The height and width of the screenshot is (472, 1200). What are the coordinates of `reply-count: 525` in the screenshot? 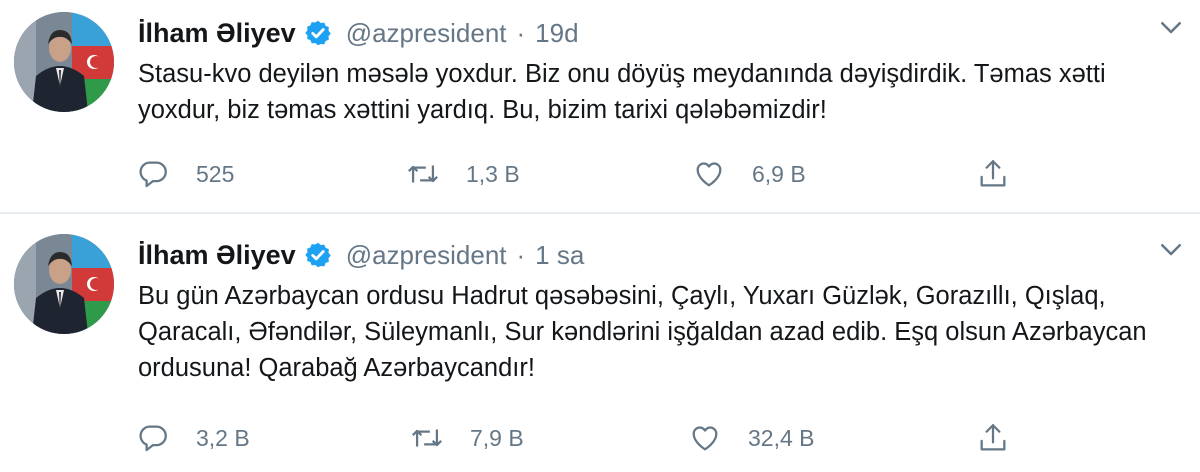 It's located at (215, 173).